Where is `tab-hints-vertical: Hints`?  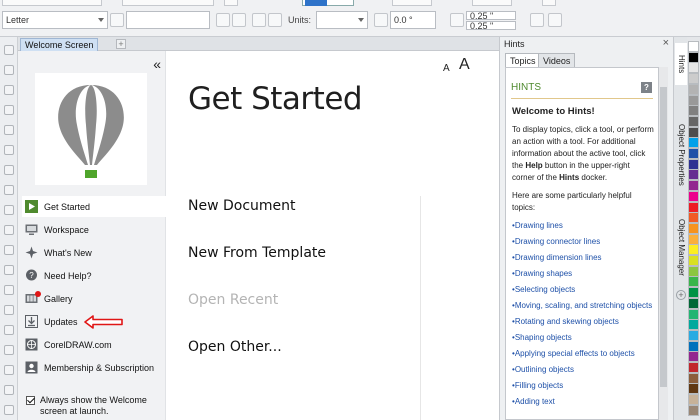
tab-hints-vertical: Hints is located at coordinates (681, 64).